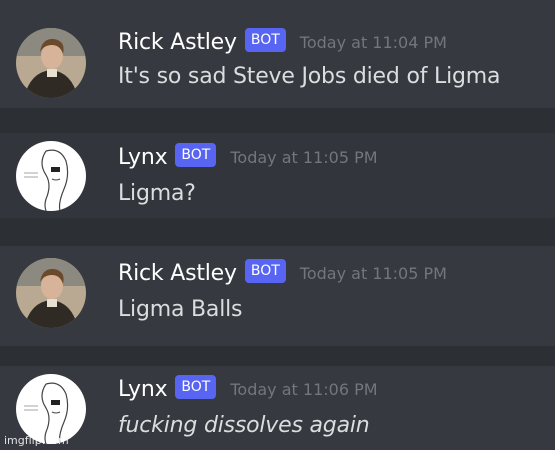 The image size is (555, 450). Describe the element at coordinates (277, 232) in the screenshot. I see `message-divider` at that location.